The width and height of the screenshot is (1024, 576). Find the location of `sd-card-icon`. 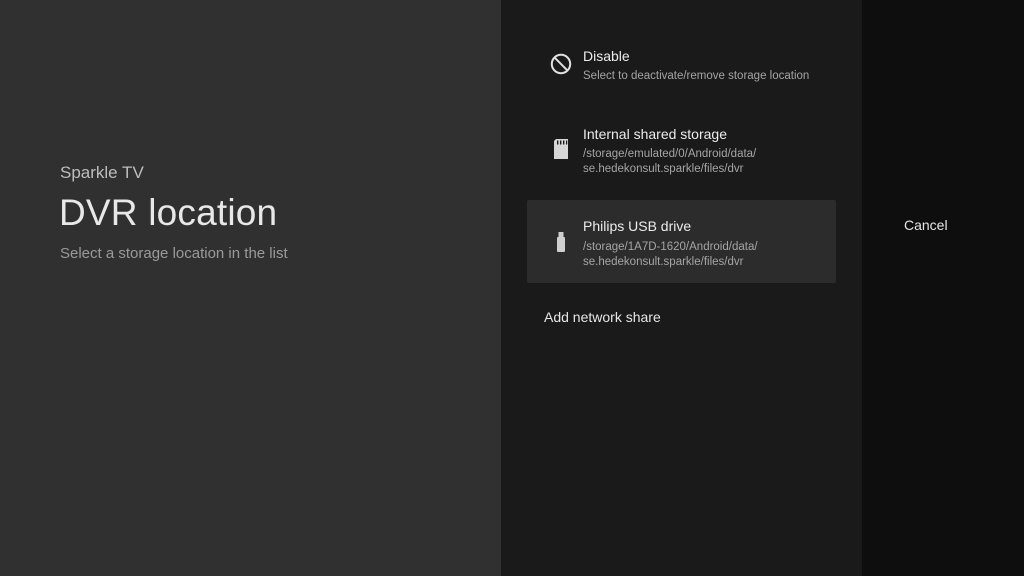

sd-card-icon is located at coordinates (561, 149).